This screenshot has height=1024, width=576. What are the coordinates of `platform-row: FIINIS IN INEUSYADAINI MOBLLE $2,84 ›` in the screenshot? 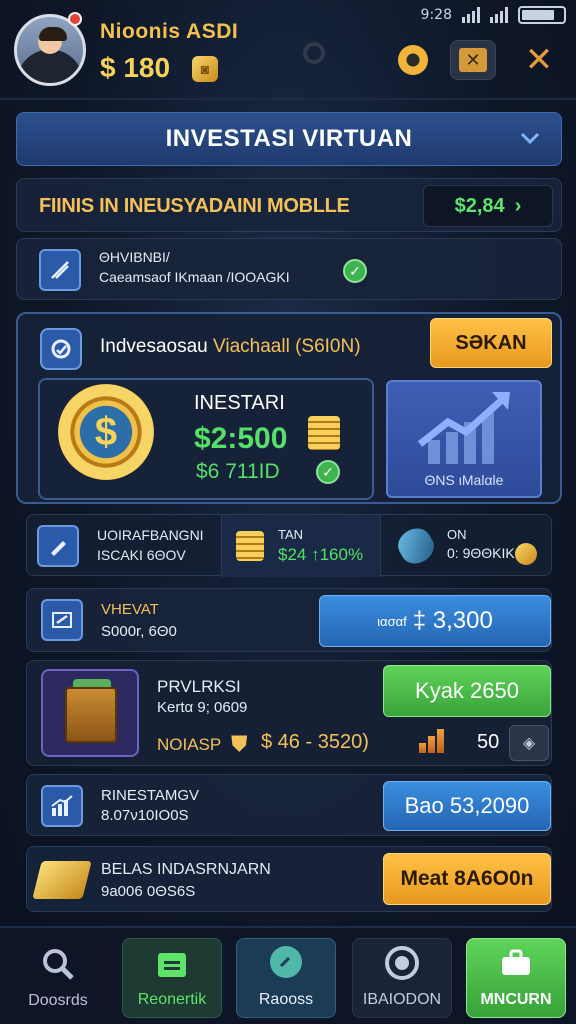 It's located at (289, 205).